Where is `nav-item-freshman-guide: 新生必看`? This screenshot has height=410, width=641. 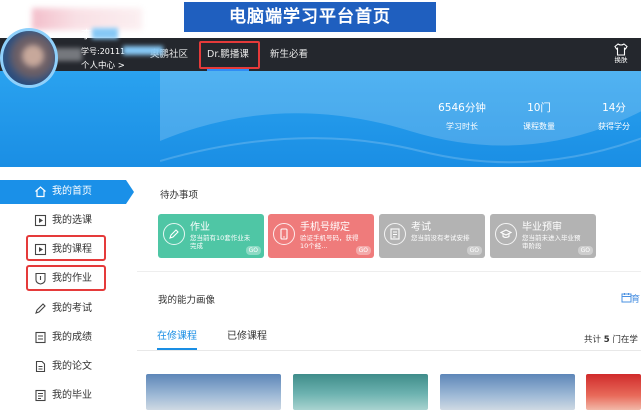 nav-item-freshman-guide: 新生必看 is located at coordinates (289, 54).